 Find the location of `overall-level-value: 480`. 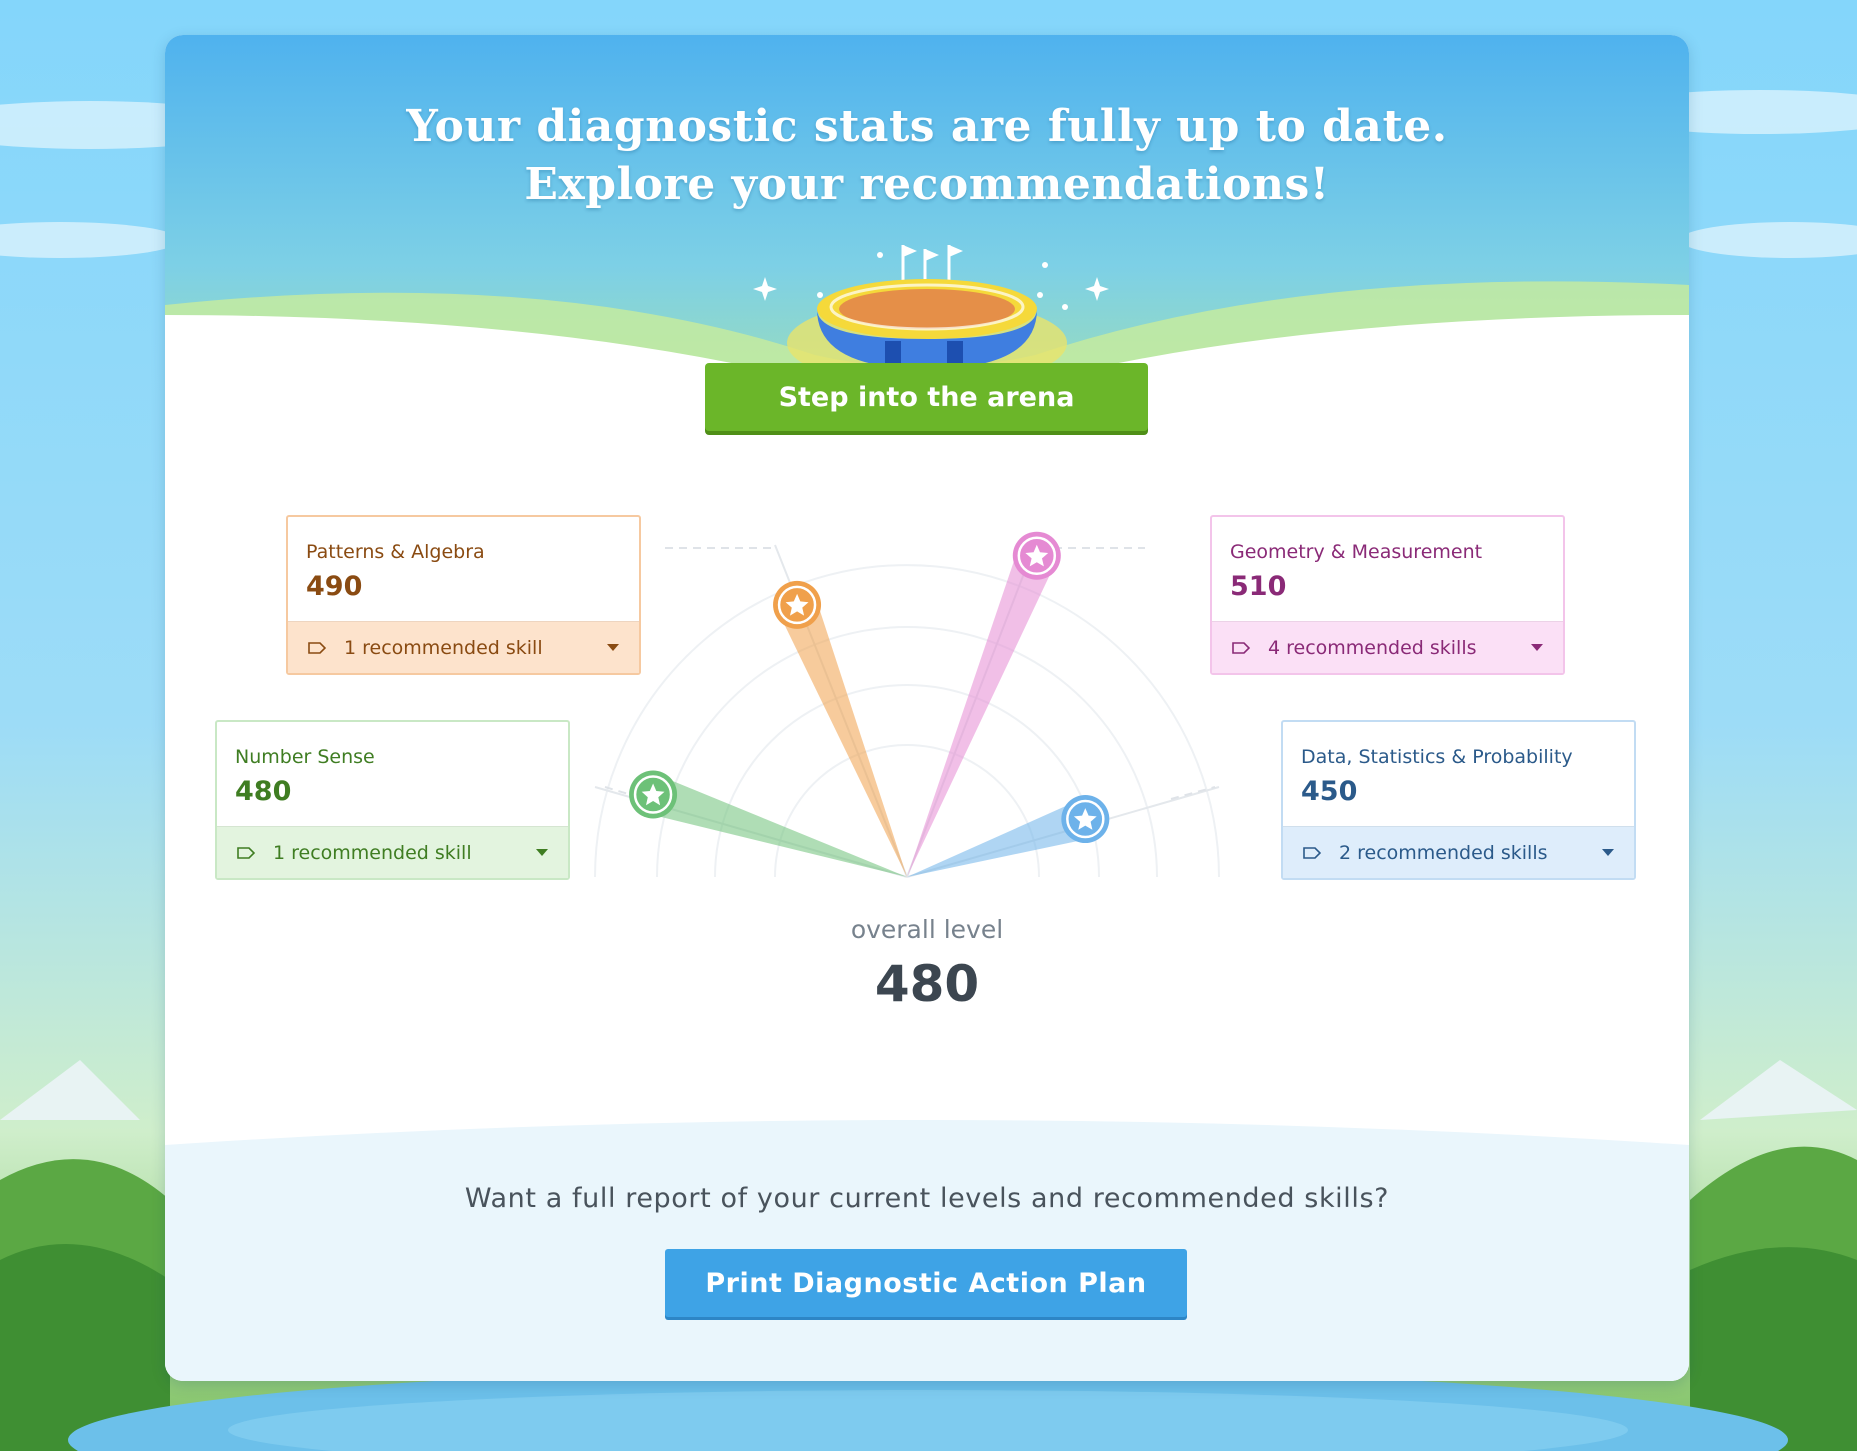

overall-level-value: 480 is located at coordinates (927, 984).